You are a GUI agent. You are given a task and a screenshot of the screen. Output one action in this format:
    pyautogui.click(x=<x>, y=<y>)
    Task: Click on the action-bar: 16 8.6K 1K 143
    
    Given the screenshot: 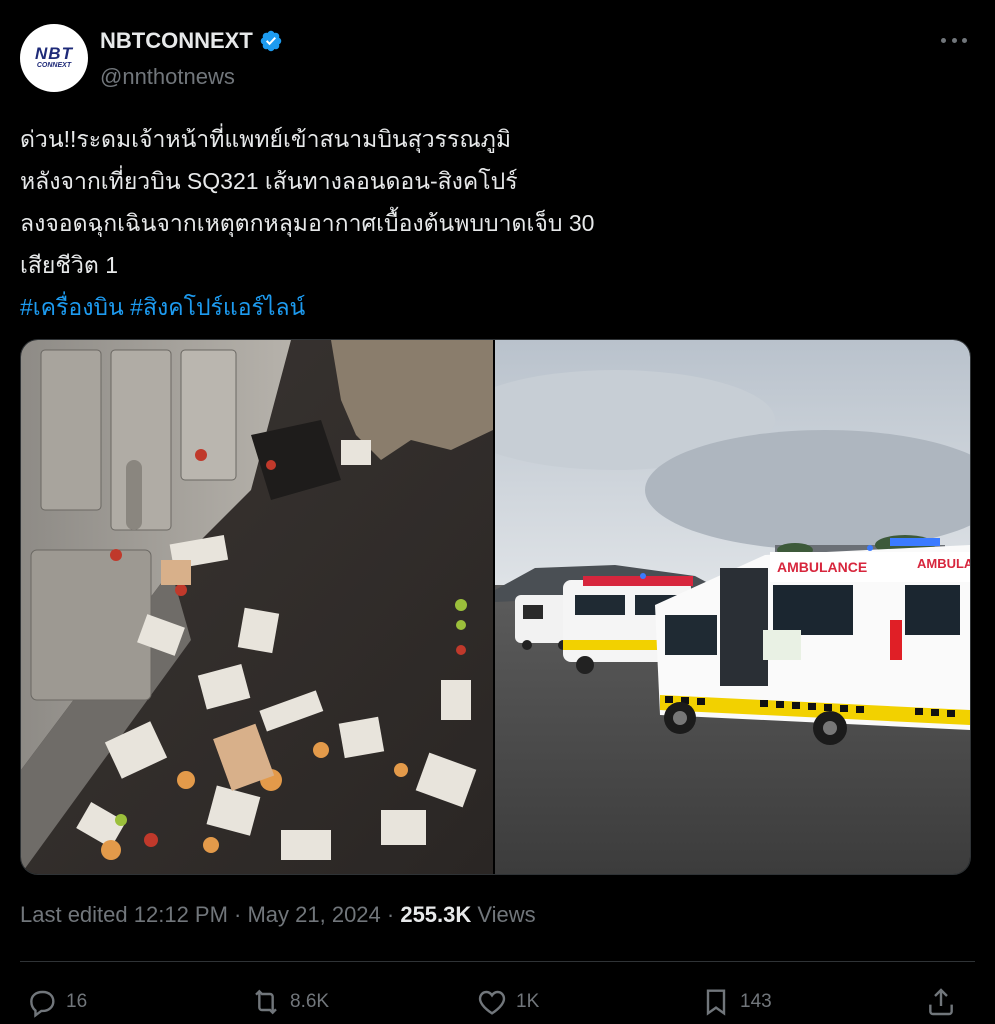 What is the action you would take?
    pyautogui.click(x=497, y=1001)
    